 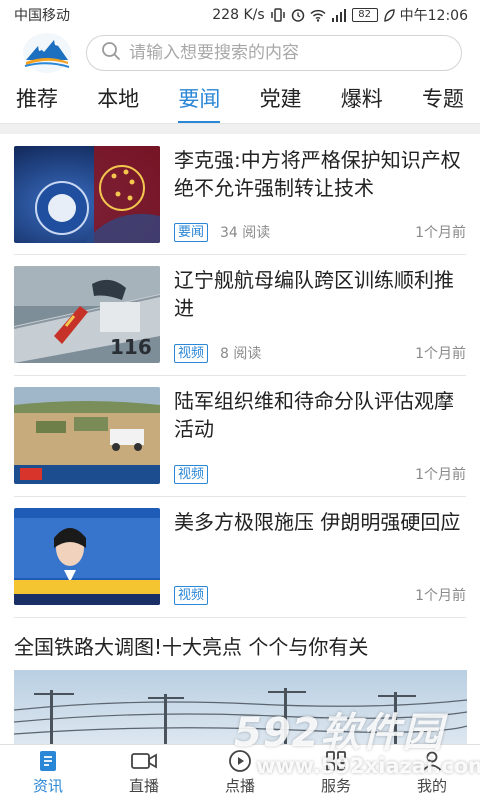 I want to click on signal-icon, so click(x=339, y=15).